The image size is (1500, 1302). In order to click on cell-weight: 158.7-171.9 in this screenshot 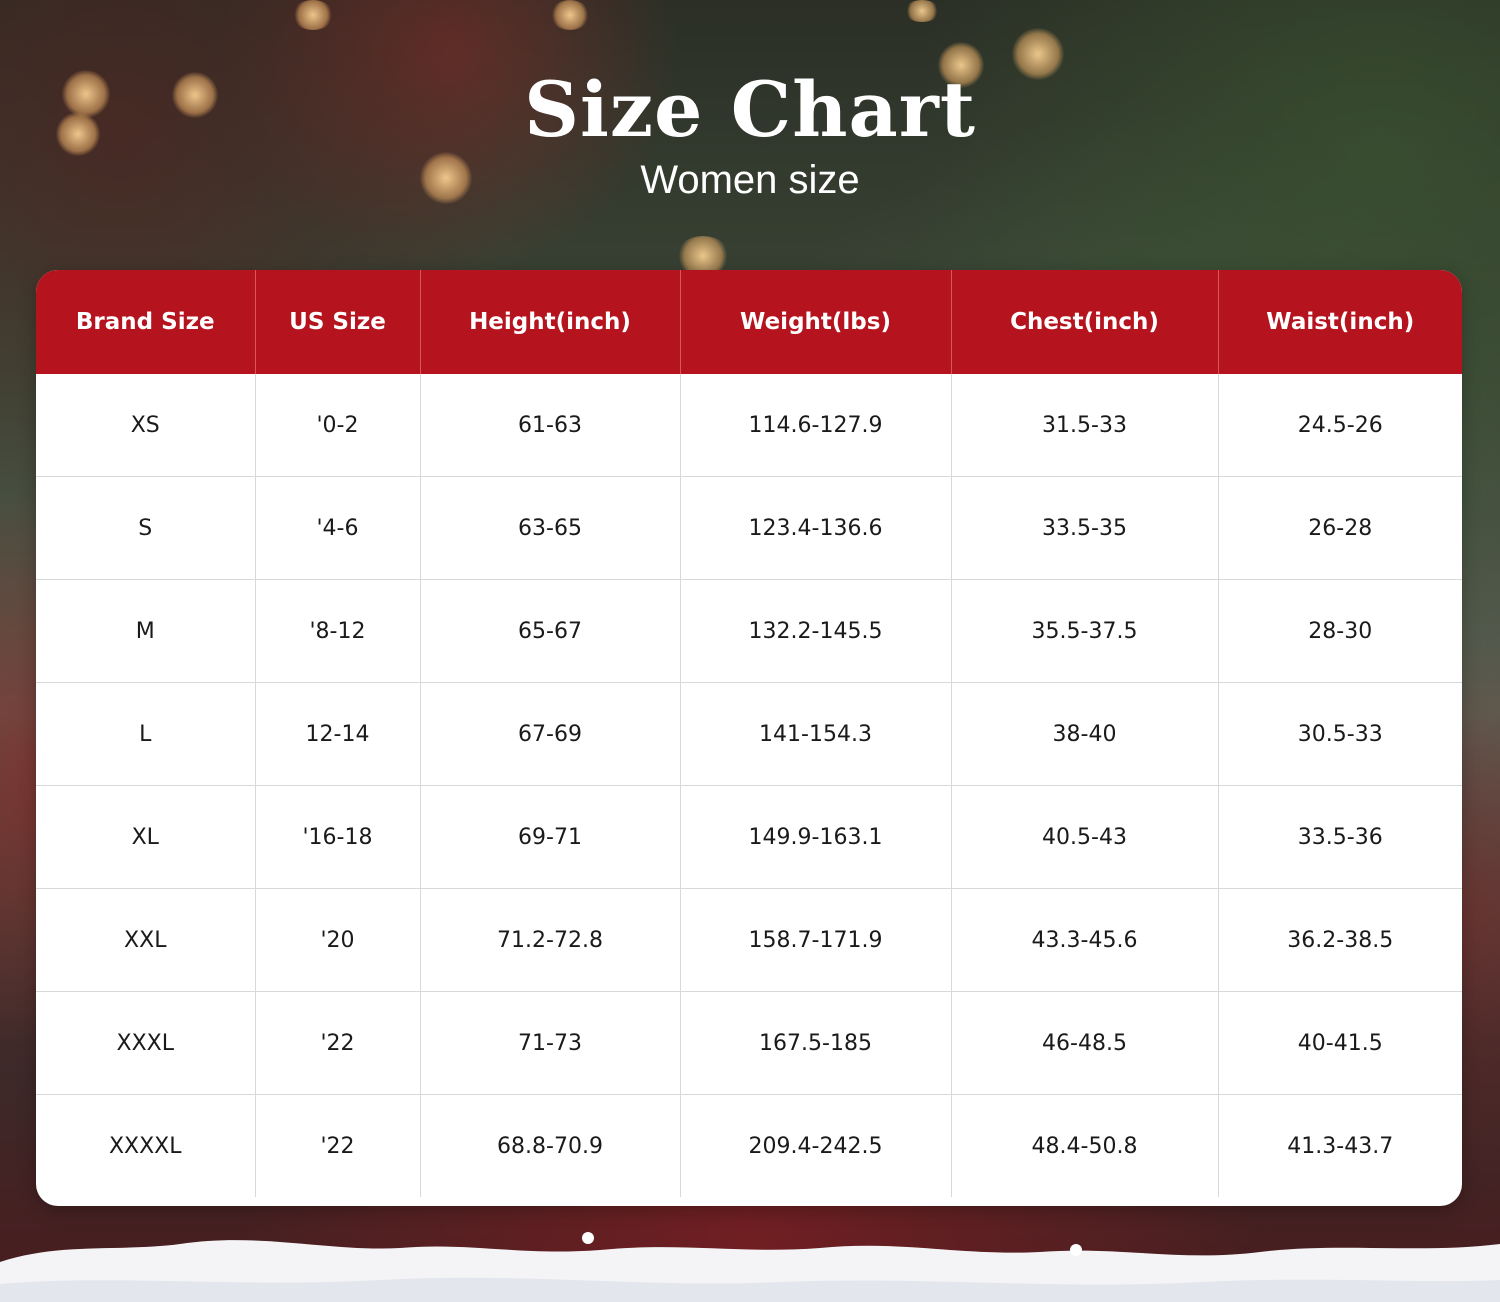, I will do `click(815, 940)`.